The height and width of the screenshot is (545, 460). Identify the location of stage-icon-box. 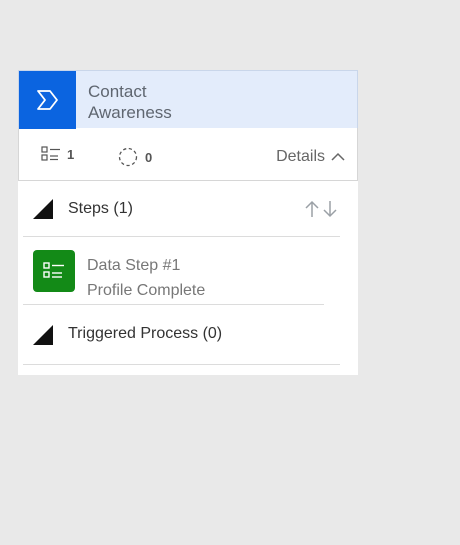
(47, 100).